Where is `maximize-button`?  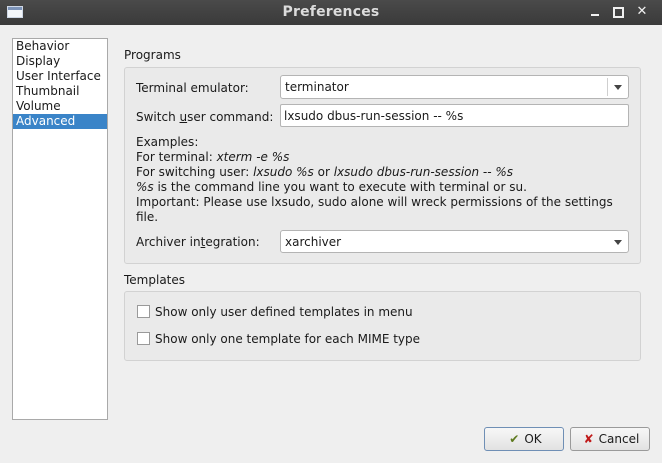 maximize-button is located at coordinates (618, 12).